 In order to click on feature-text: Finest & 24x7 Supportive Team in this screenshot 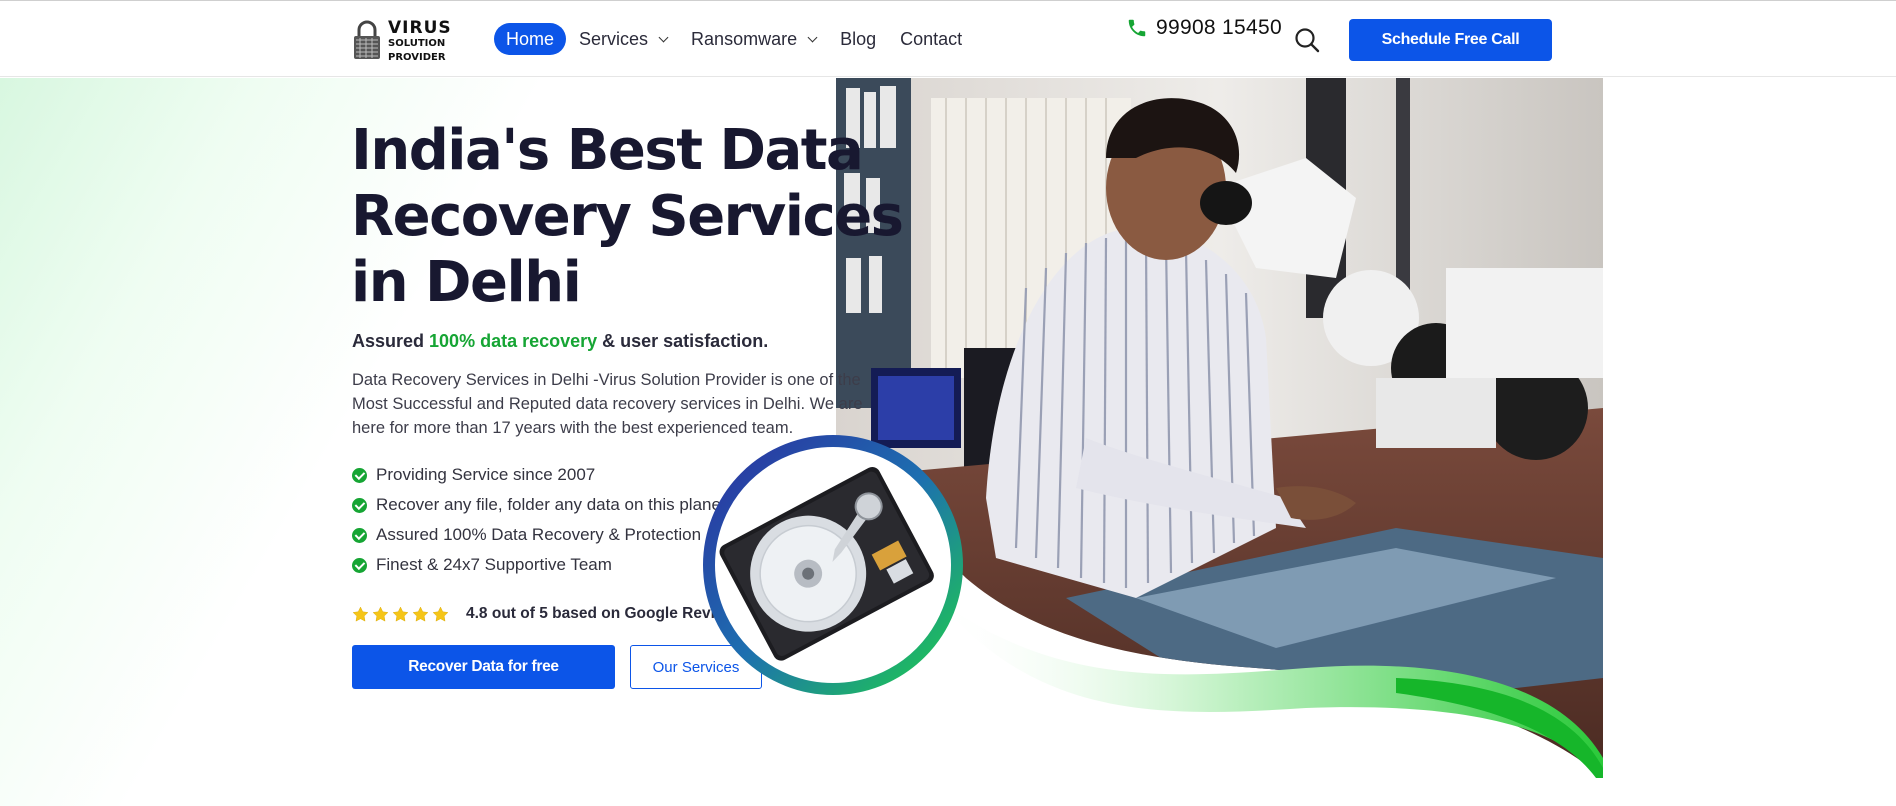, I will do `click(494, 564)`.